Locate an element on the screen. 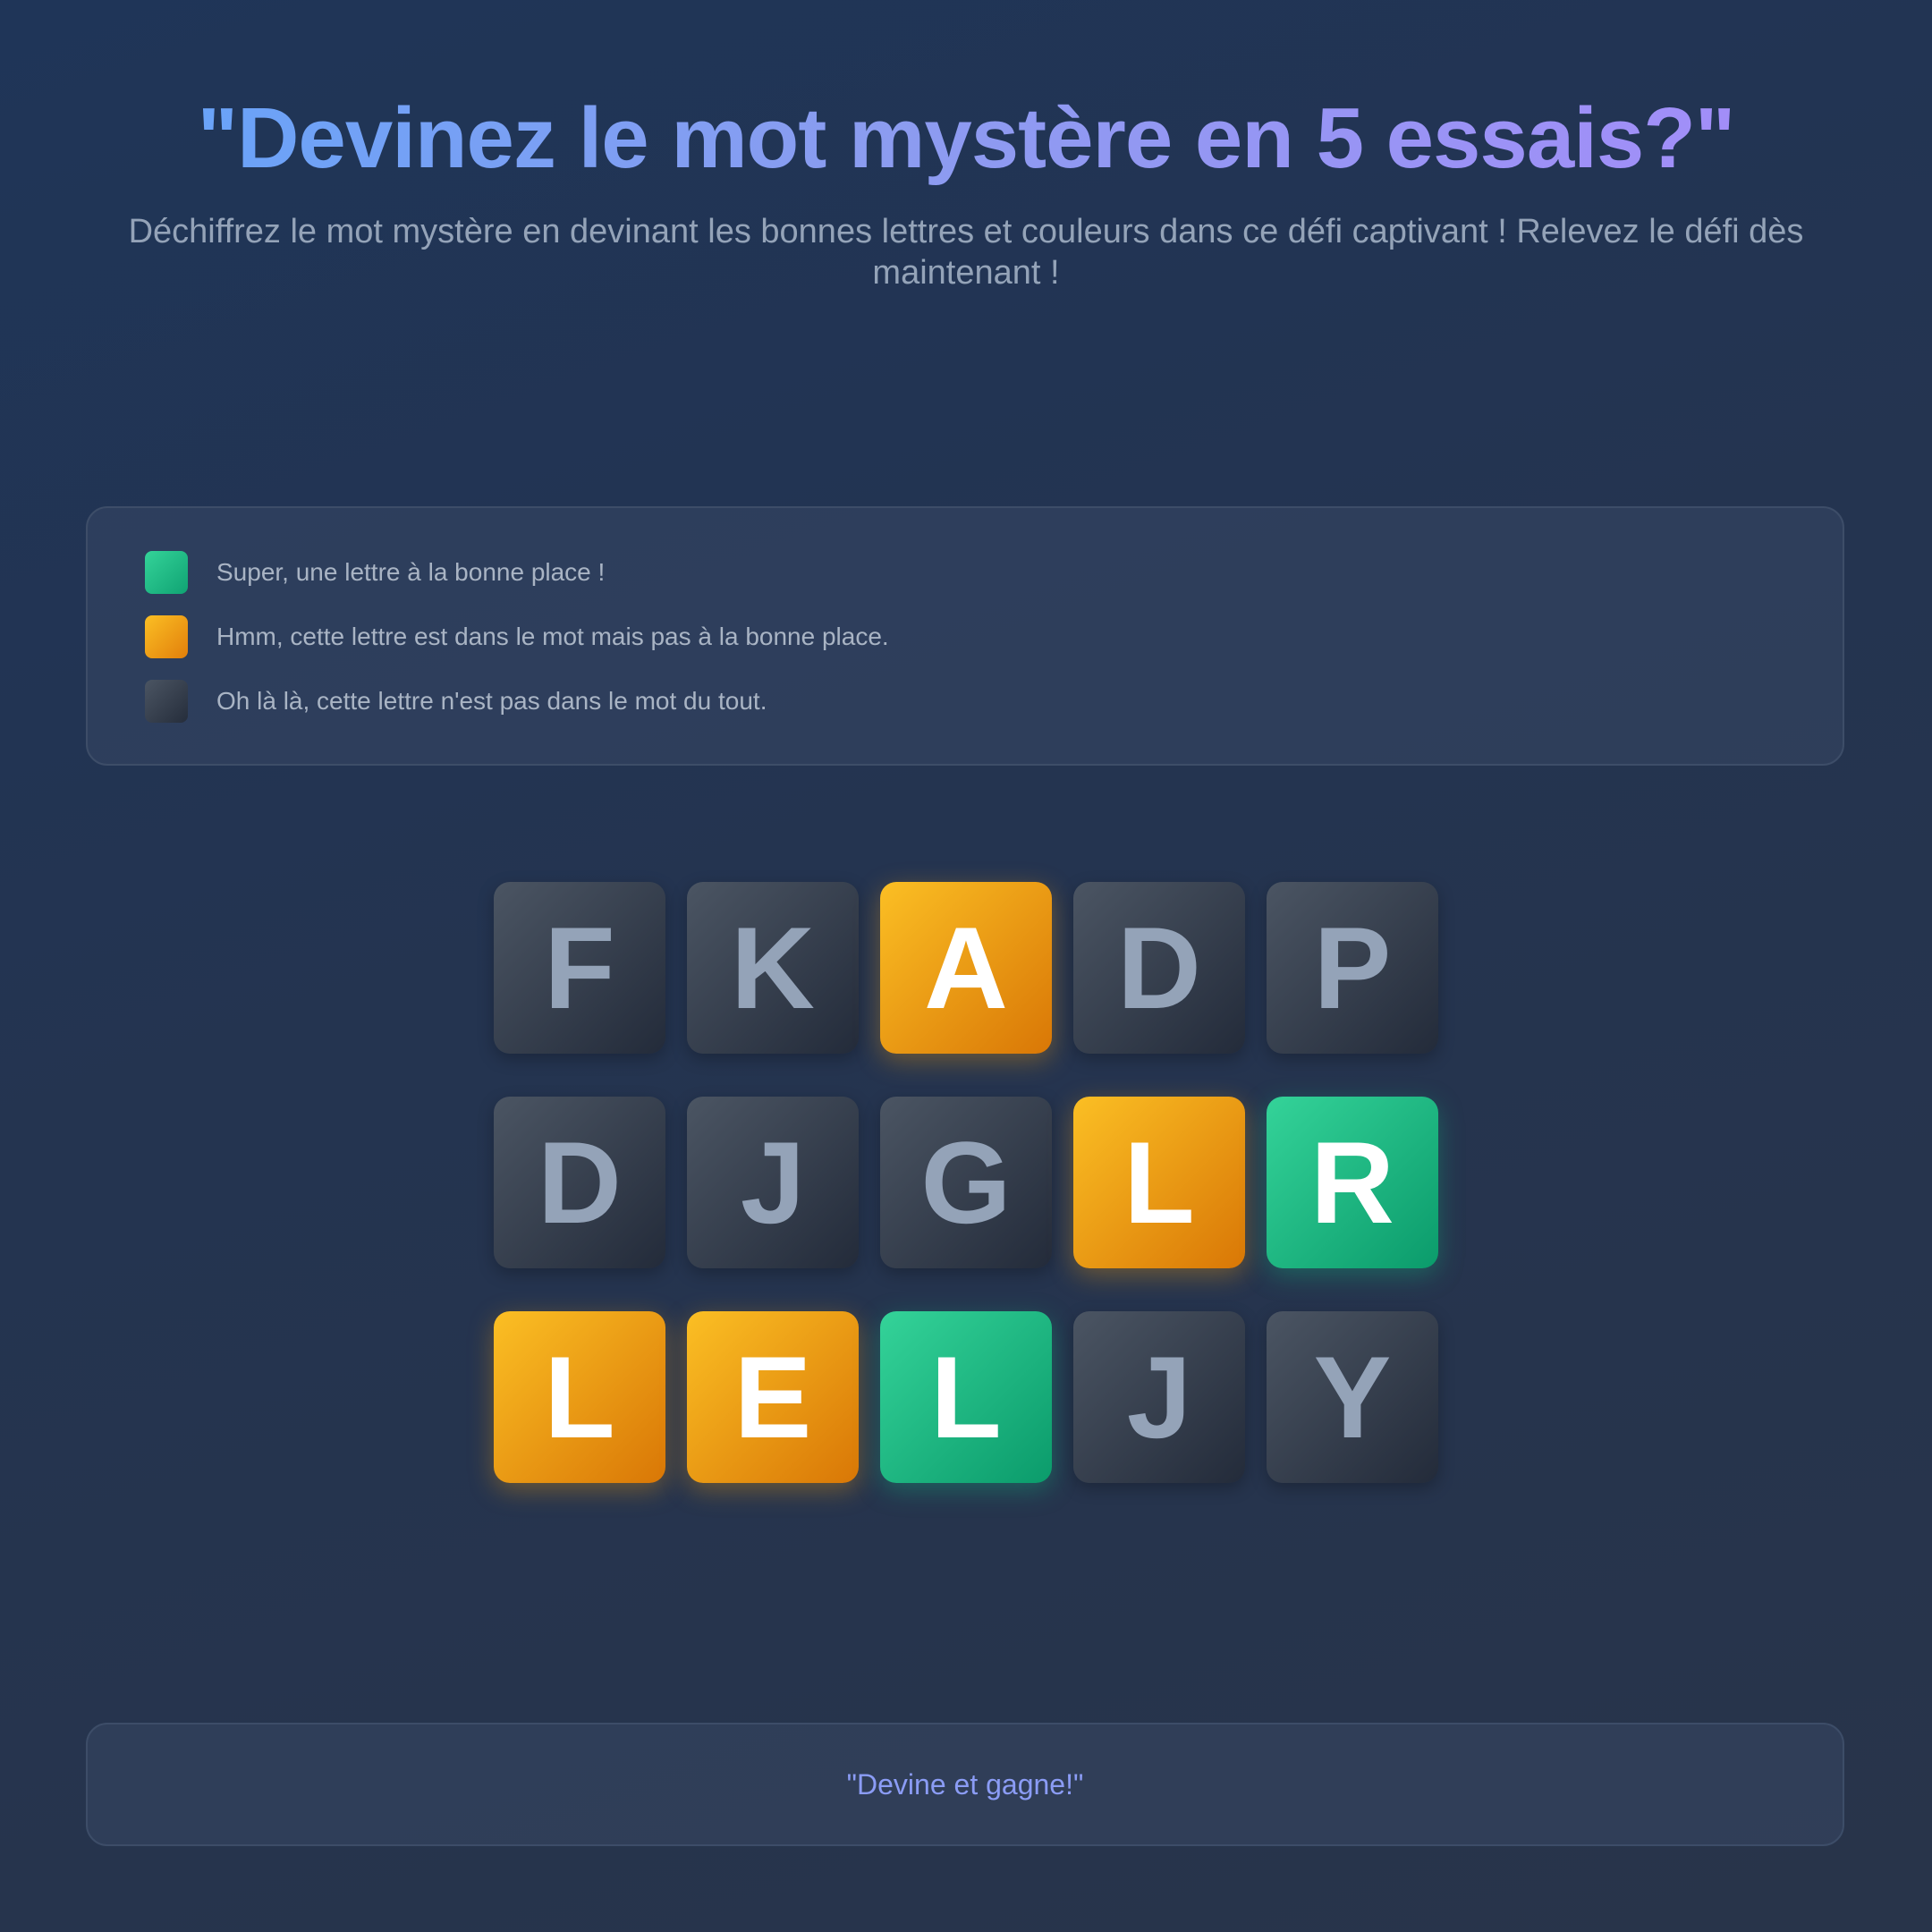 This screenshot has height=1932, width=1932. letter-tile: A is located at coordinates (966, 968).